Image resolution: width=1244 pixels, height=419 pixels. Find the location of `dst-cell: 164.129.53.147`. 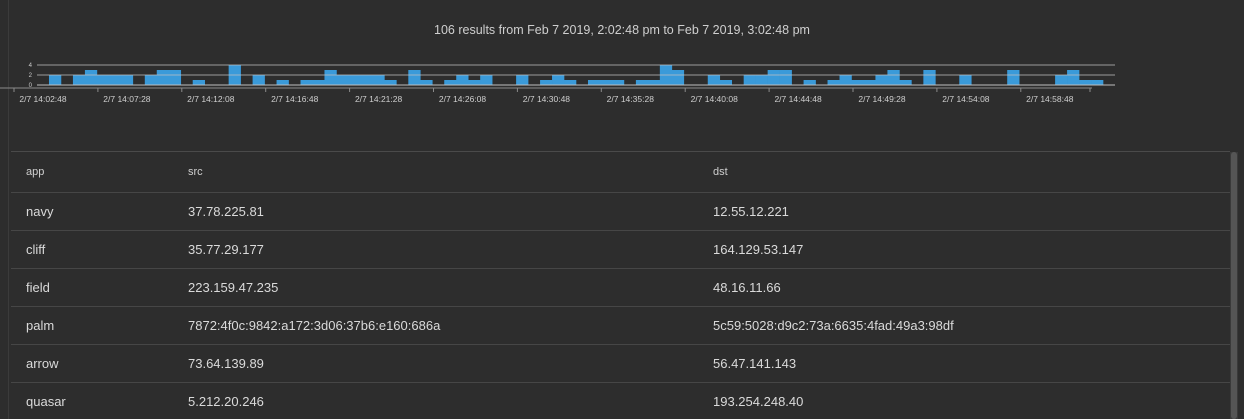

dst-cell: 164.129.53.147 is located at coordinates (758, 249).